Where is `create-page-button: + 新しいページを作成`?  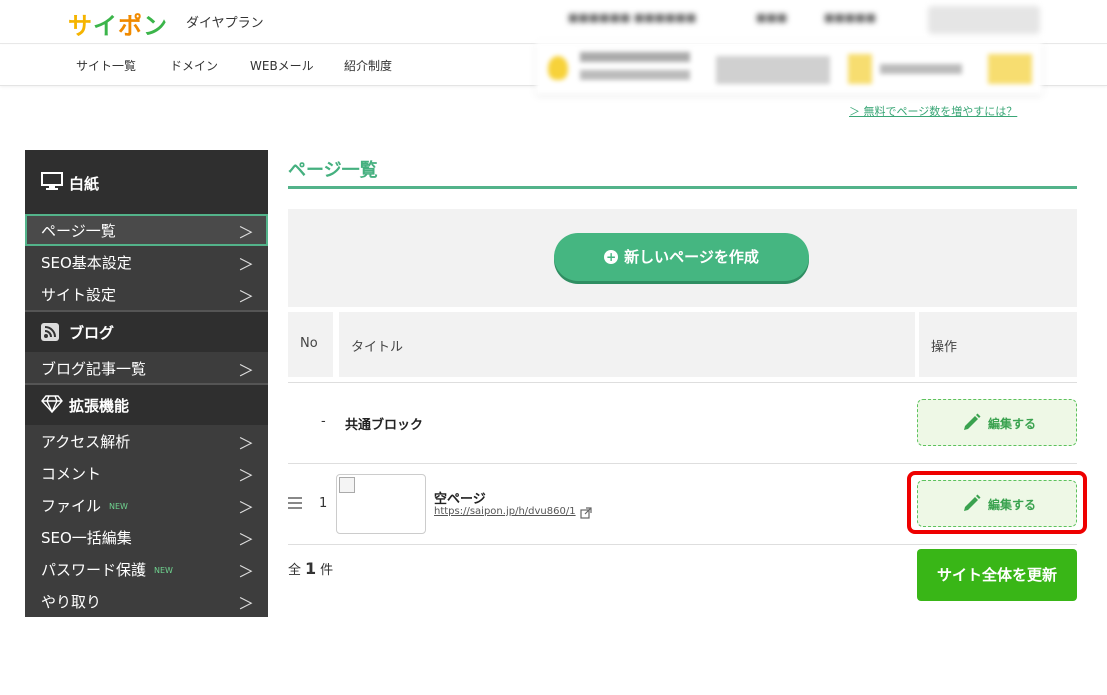
create-page-button: + 新しいページを作成 is located at coordinates (681, 257).